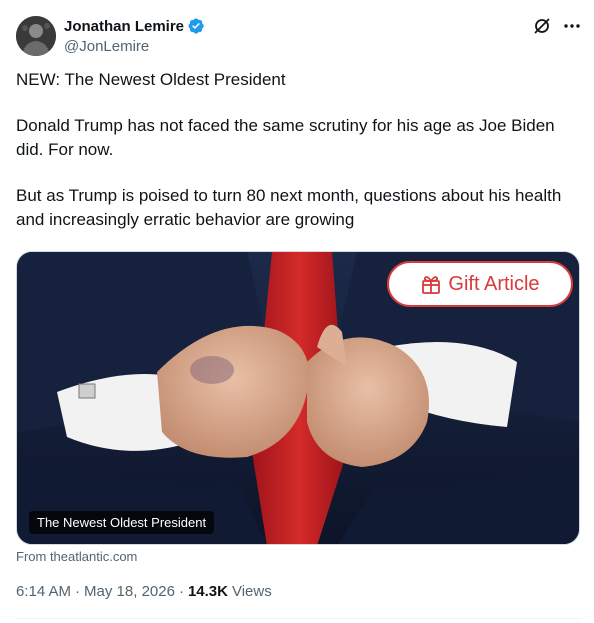  What do you see at coordinates (542, 26) in the screenshot?
I see `grok-icon` at bounding box center [542, 26].